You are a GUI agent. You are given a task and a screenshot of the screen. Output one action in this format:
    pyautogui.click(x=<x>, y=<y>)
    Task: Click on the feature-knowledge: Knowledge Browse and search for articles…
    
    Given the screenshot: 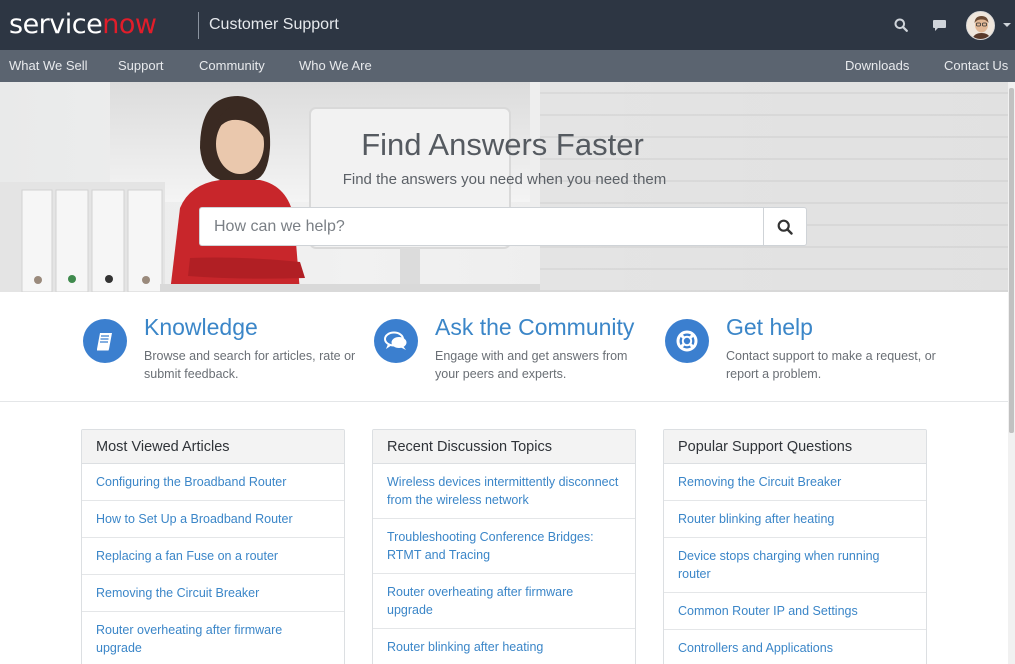 What is the action you would take?
    pyautogui.click(x=223, y=347)
    